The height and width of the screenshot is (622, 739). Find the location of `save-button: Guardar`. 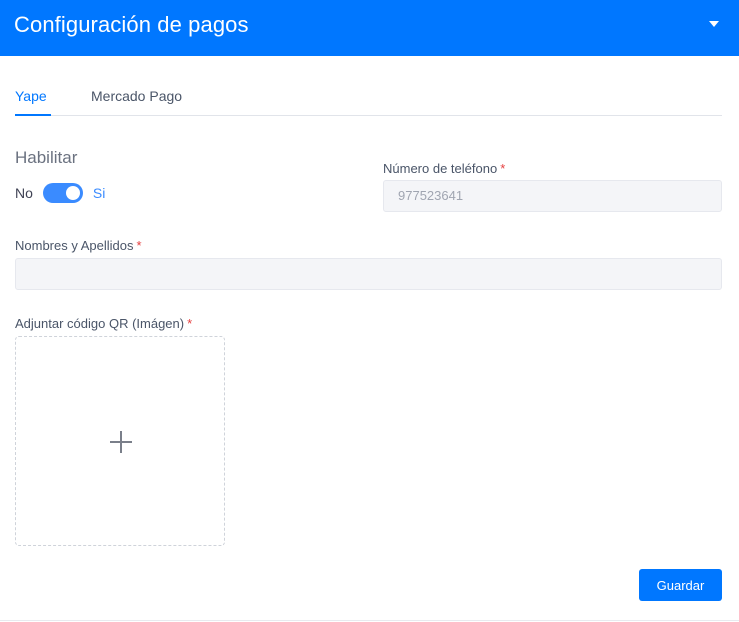

save-button: Guardar is located at coordinates (680, 585).